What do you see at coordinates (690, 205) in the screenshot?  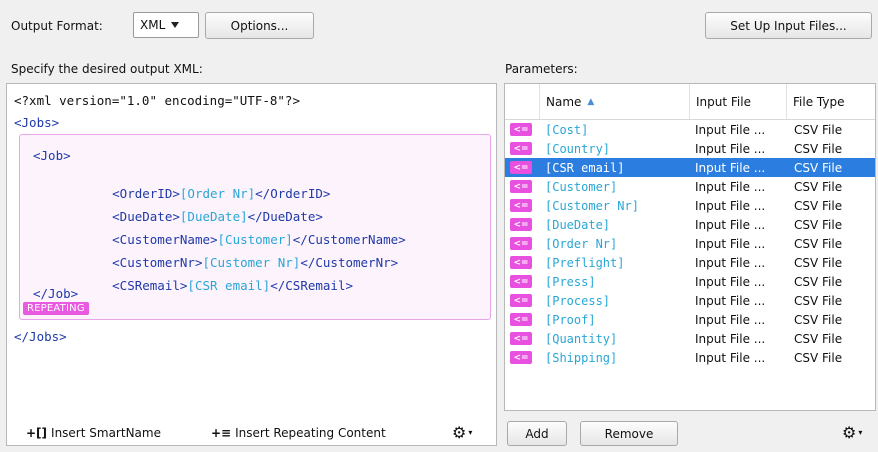 I see `table-row: <= [Customer Nr] Input File ... CSV File` at bounding box center [690, 205].